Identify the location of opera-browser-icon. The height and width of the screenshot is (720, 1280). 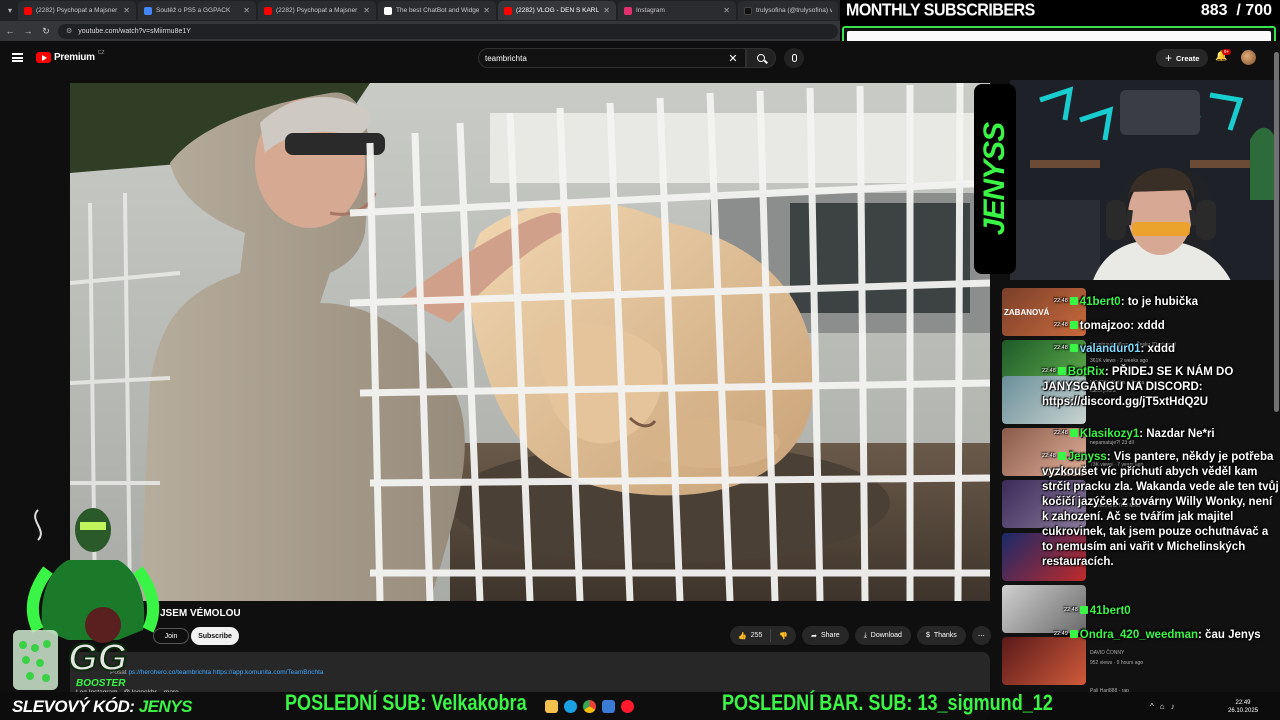
(627, 706).